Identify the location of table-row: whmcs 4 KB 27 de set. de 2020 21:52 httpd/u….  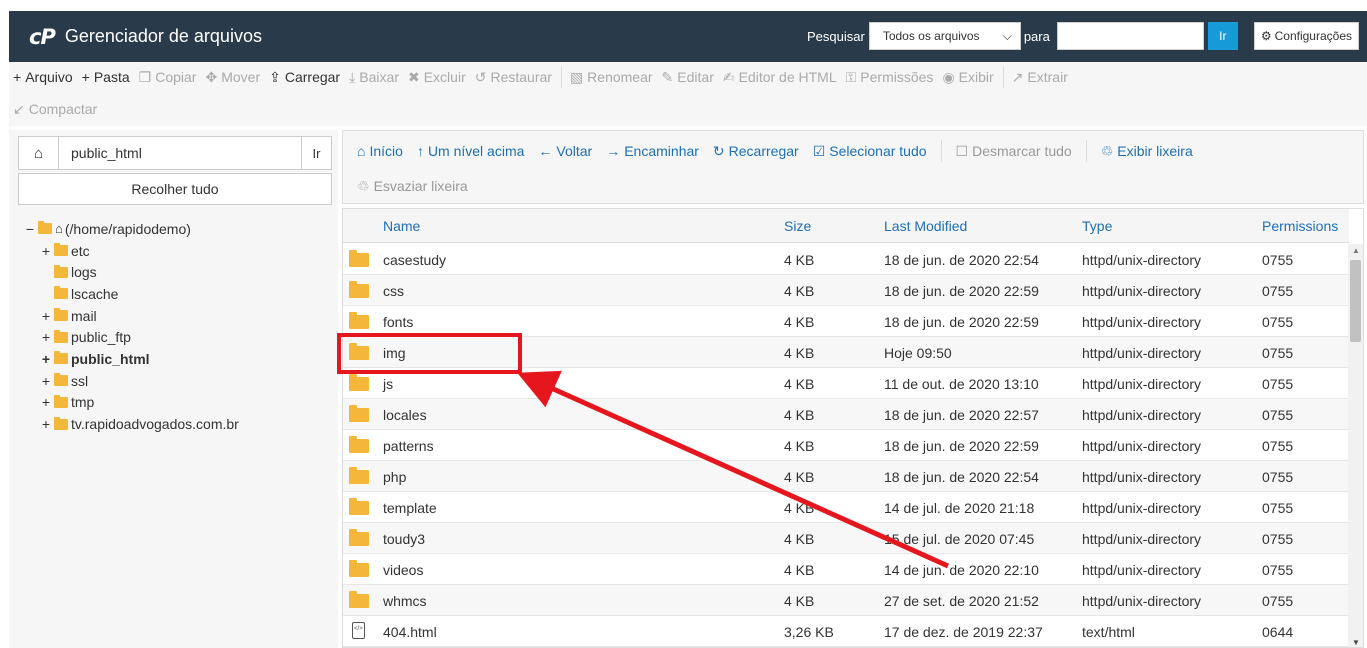
(846, 600).